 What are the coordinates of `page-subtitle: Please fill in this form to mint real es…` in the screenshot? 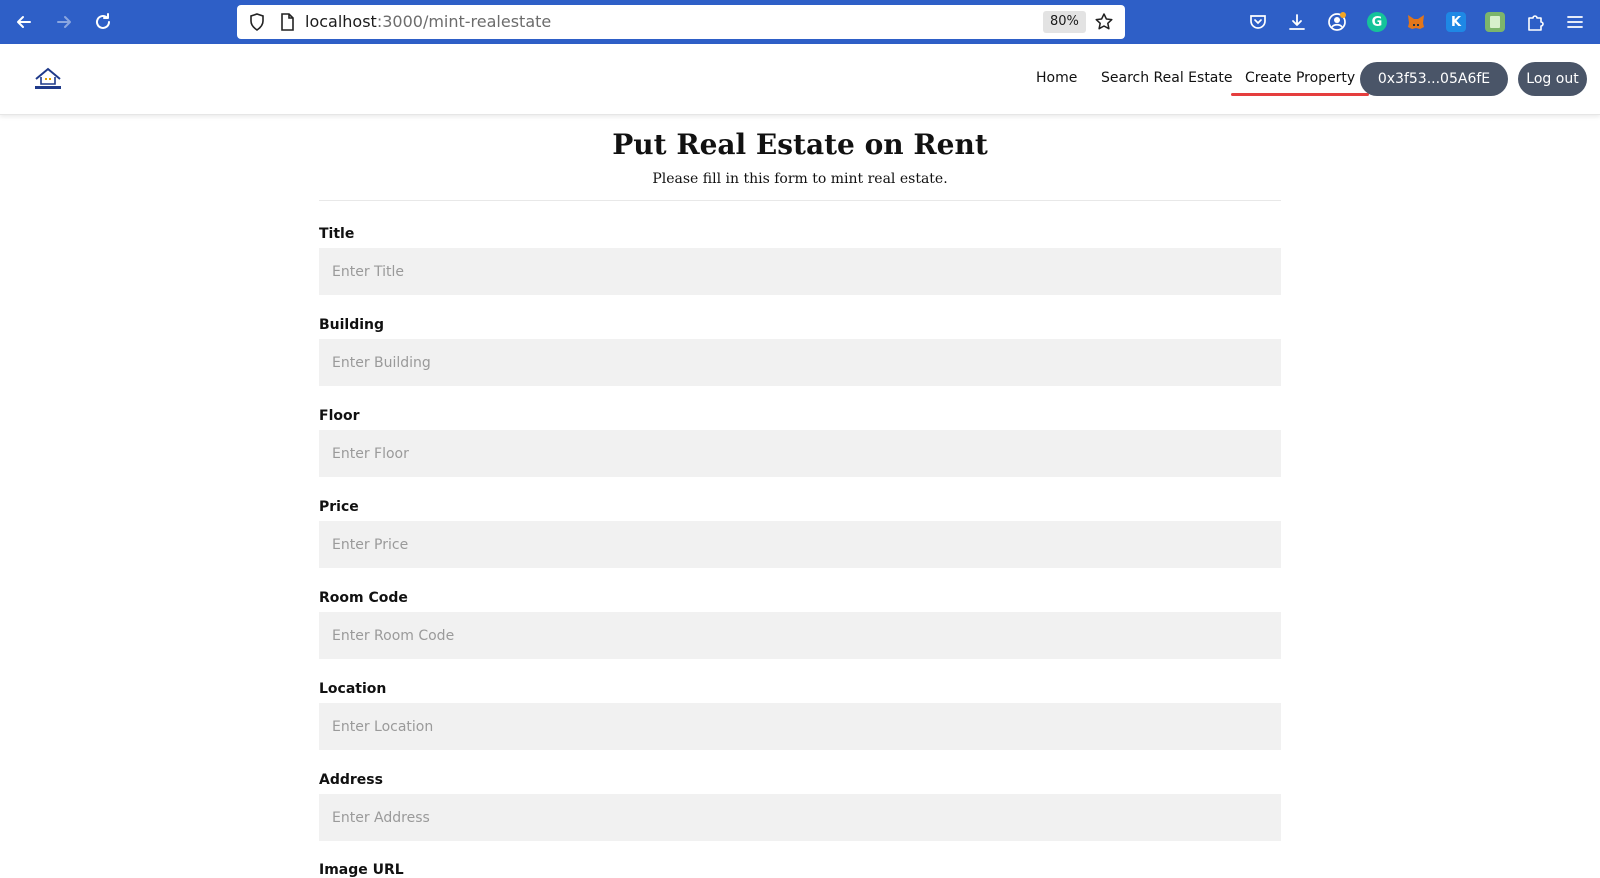 It's located at (800, 179).